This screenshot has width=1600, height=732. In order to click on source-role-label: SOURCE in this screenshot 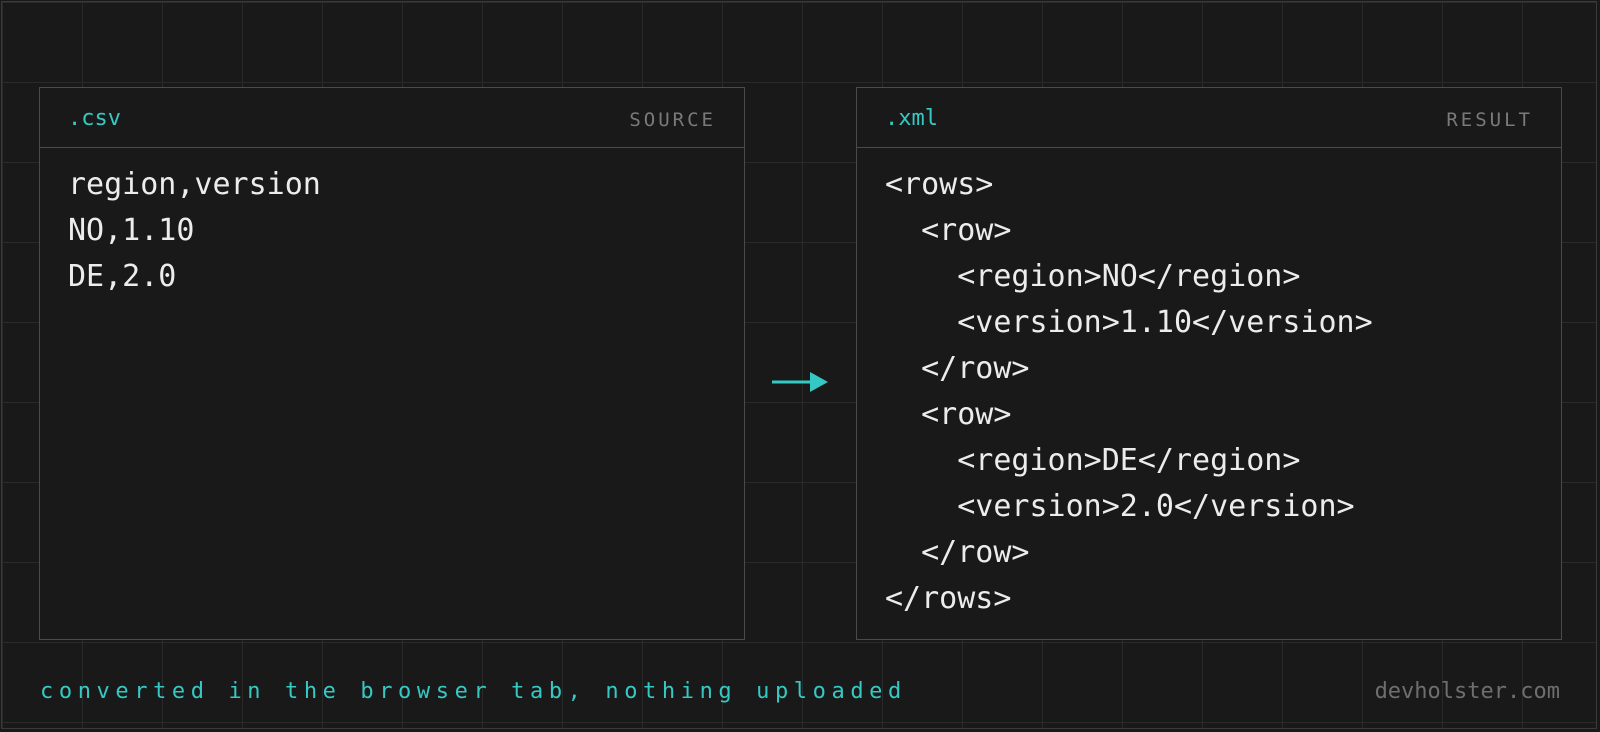, I will do `click(672, 120)`.